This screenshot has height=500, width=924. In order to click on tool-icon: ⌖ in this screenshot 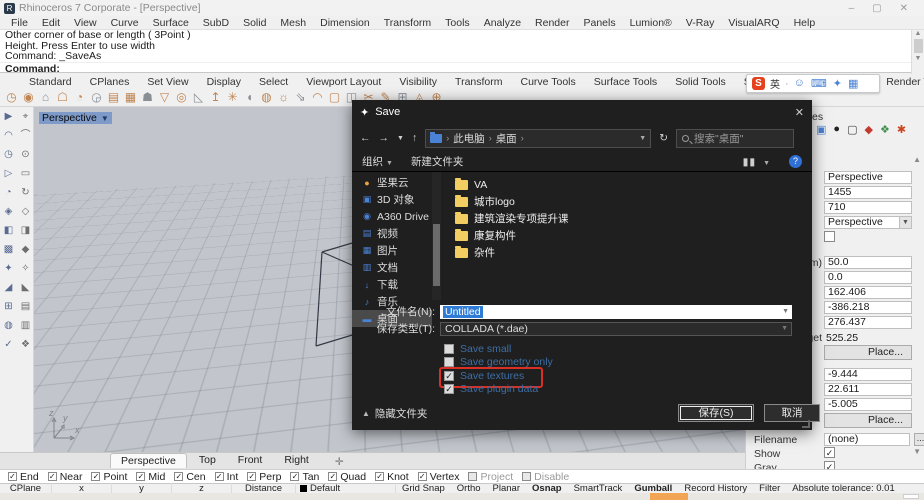, I will do `click(25, 116)`.